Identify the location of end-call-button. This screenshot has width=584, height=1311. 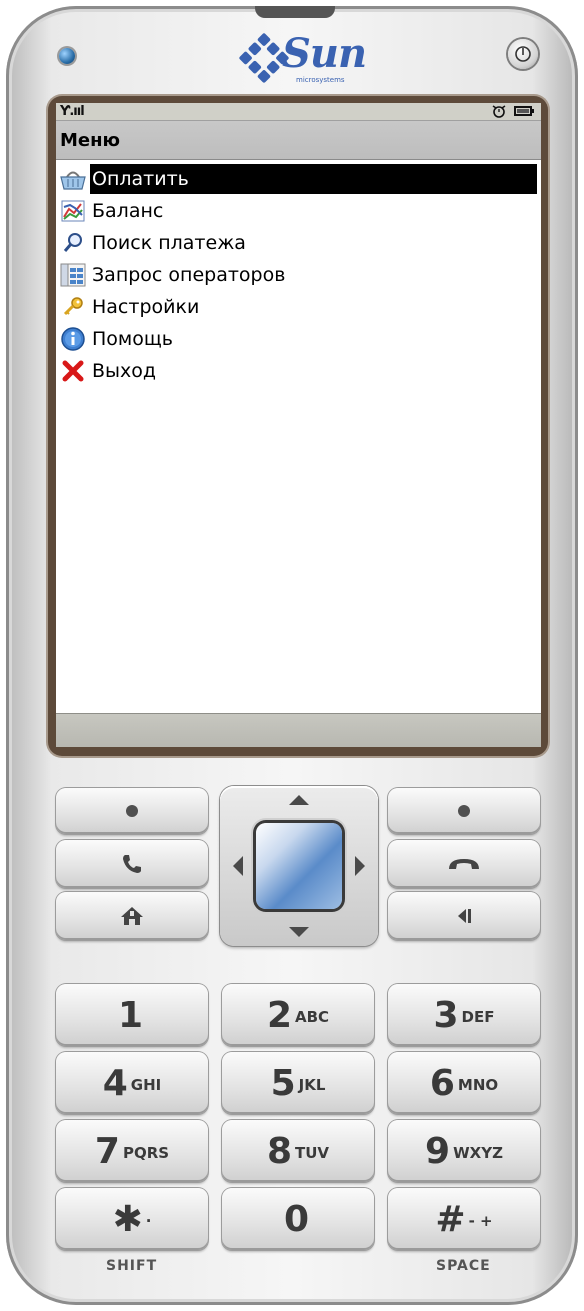
(464, 864).